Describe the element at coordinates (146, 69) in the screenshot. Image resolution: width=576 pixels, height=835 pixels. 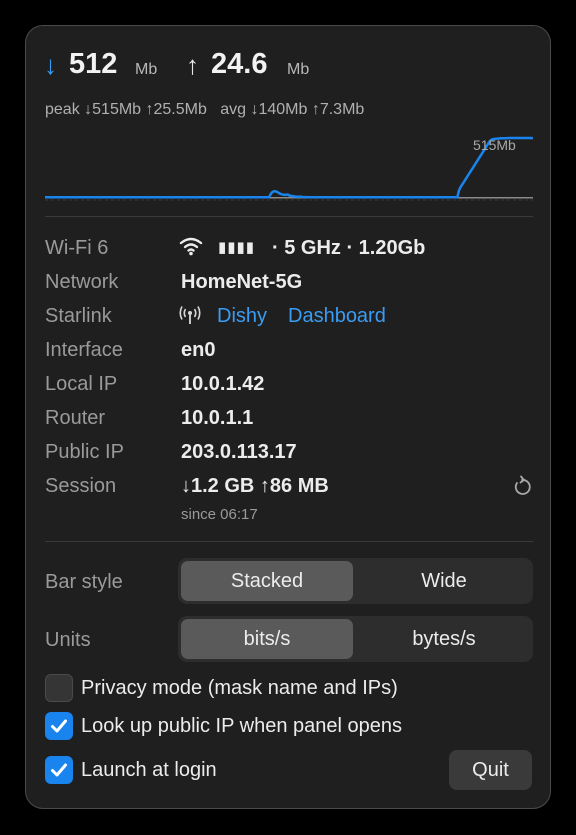
I see `download-speed-unit: Mb` at that location.